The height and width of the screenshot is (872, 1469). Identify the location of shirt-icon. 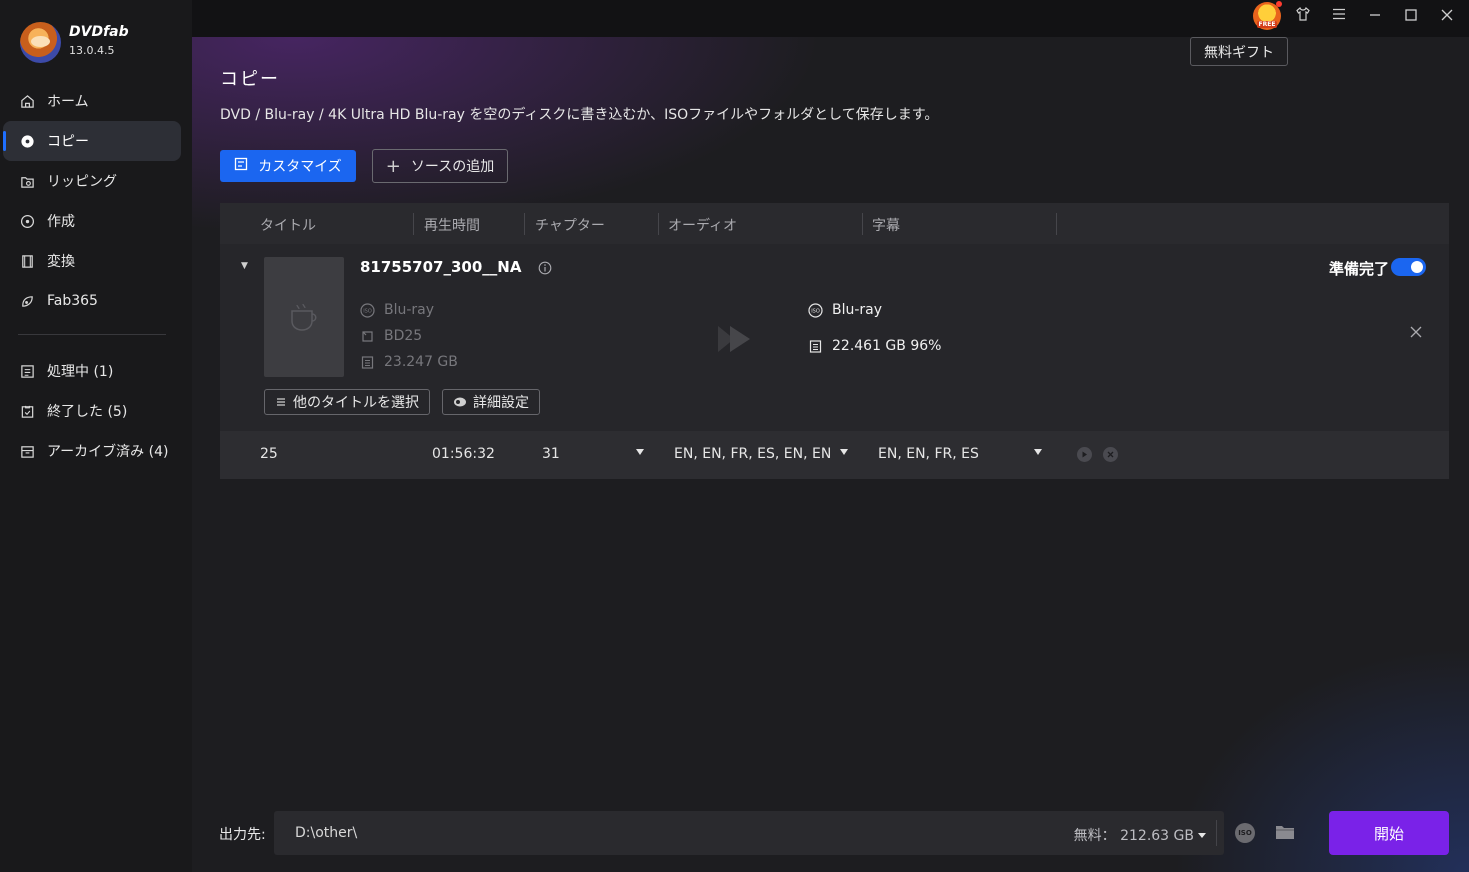
(1303, 16).